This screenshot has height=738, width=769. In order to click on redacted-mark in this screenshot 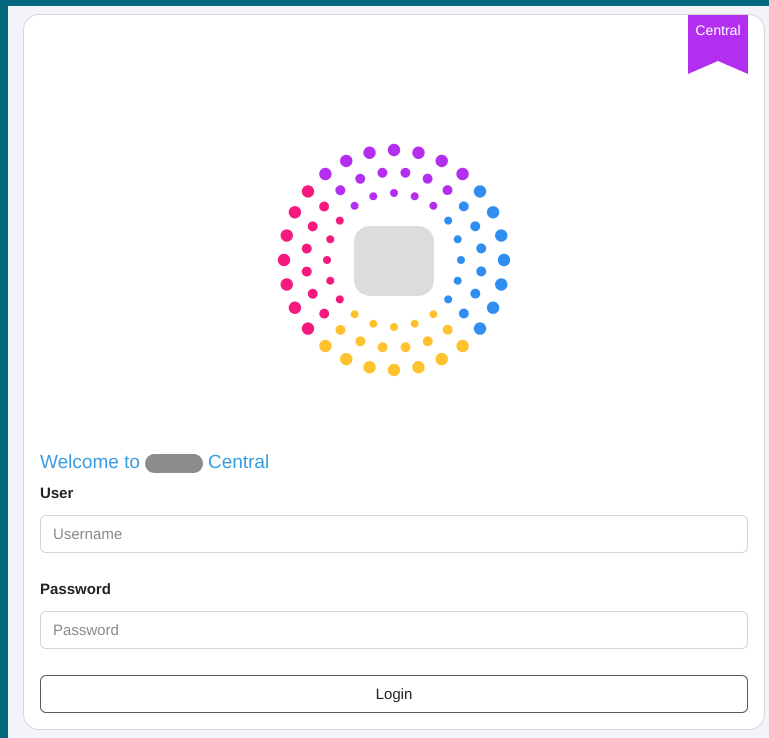, I will do `click(173, 463)`.